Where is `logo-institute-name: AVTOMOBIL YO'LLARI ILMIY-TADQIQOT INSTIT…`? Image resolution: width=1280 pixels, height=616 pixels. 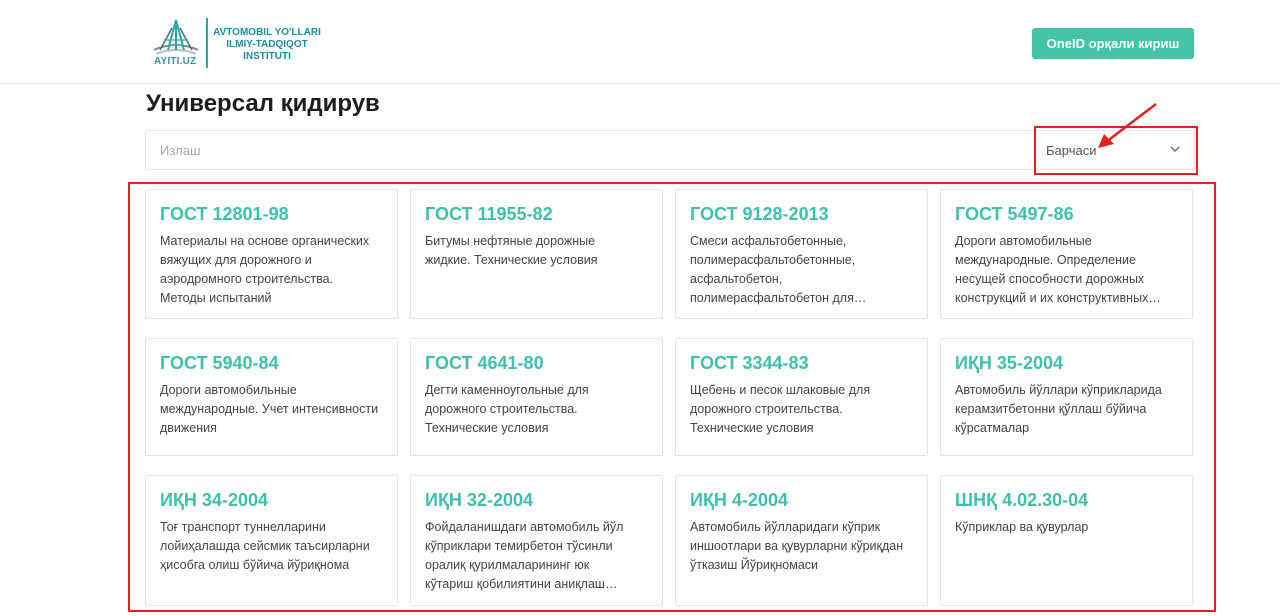
logo-institute-name: AVTOMOBIL YO'LLARI ILMIY-TADQIQOT INSTIT… is located at coordinates (267, 45).